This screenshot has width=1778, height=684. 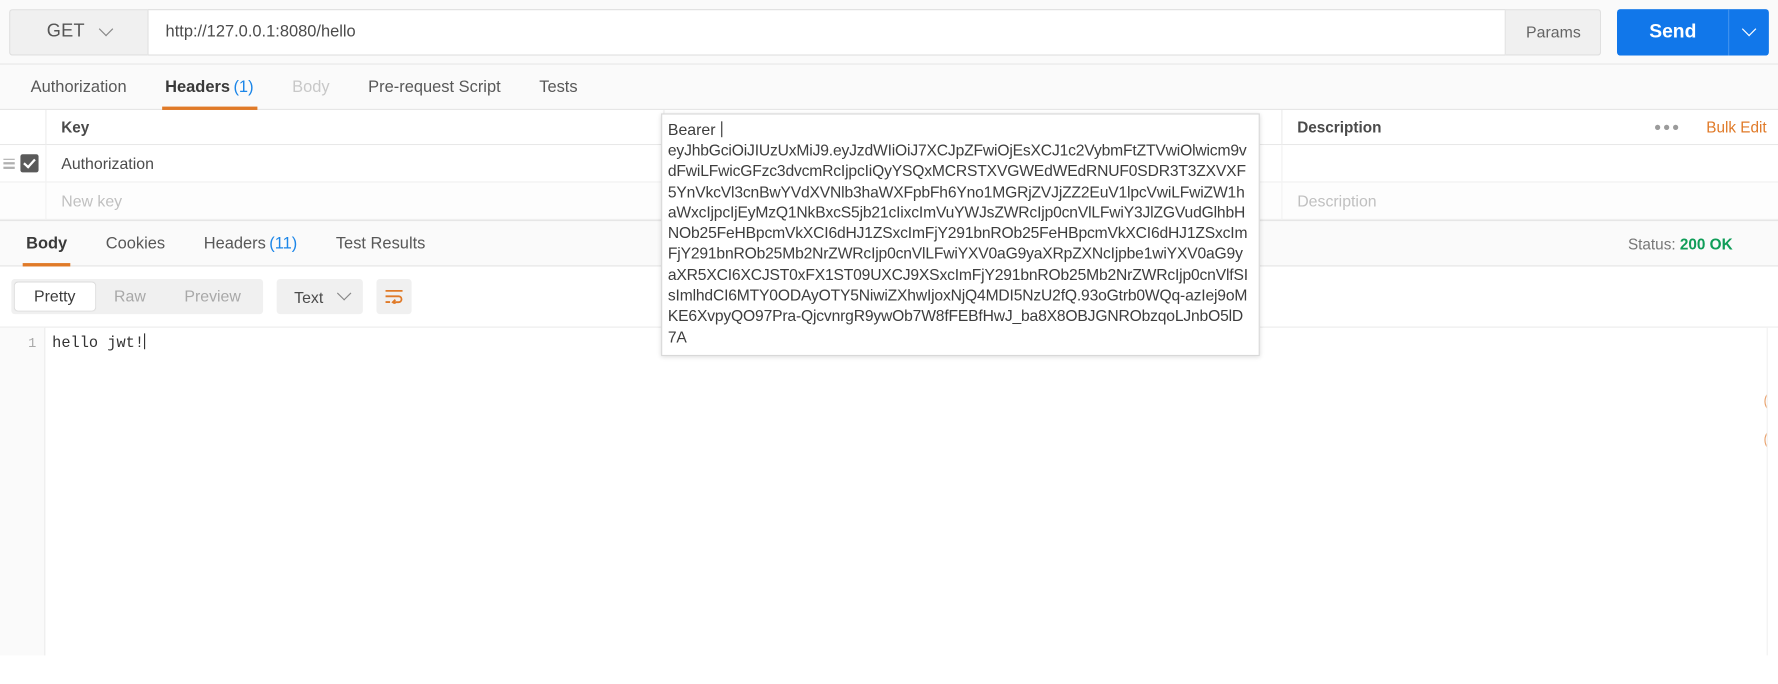 I want to click on format-selector: Text, so click(x=320, y=296).